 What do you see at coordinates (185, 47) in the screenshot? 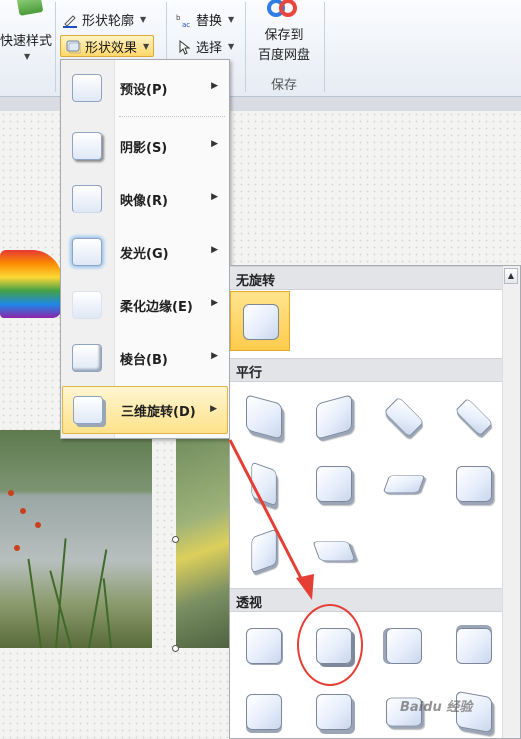
I see `cursor-arrow-icon` at bounding box center [185, 47].